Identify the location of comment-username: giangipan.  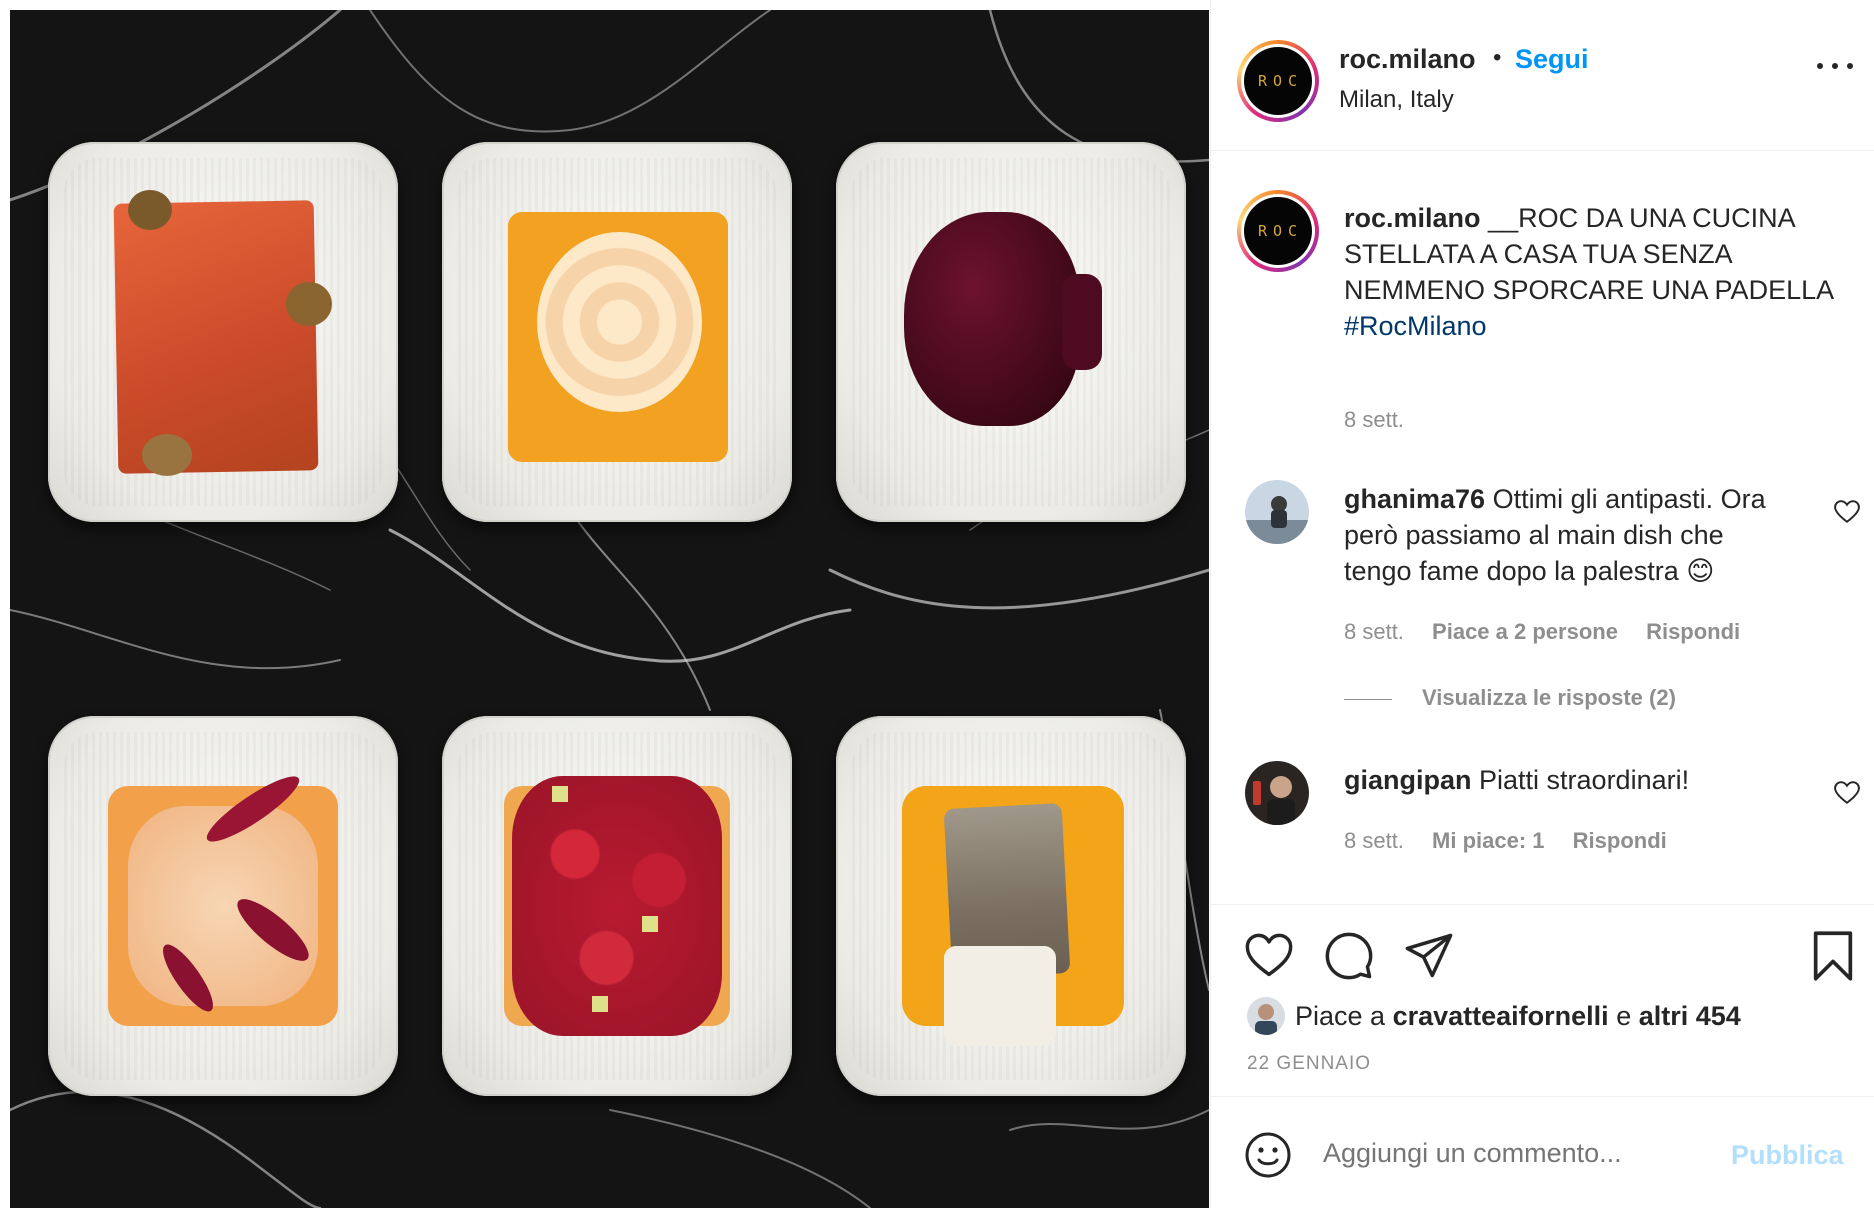
(1408, 780).